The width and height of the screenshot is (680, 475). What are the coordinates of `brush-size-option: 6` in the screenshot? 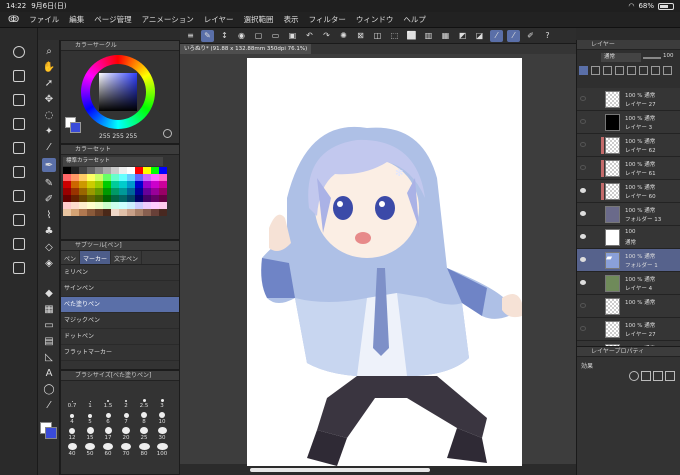 It's located at (108, 418).